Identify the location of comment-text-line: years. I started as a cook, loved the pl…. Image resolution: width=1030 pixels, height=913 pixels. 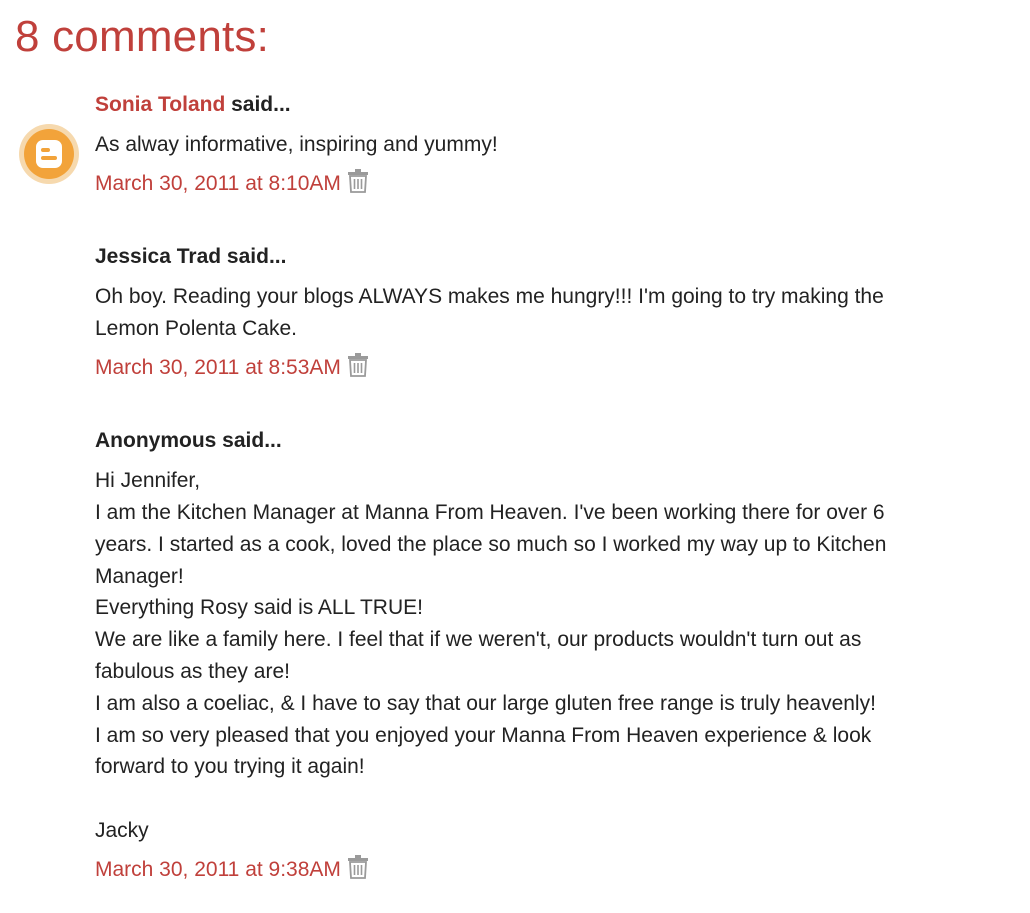
(491, 544).